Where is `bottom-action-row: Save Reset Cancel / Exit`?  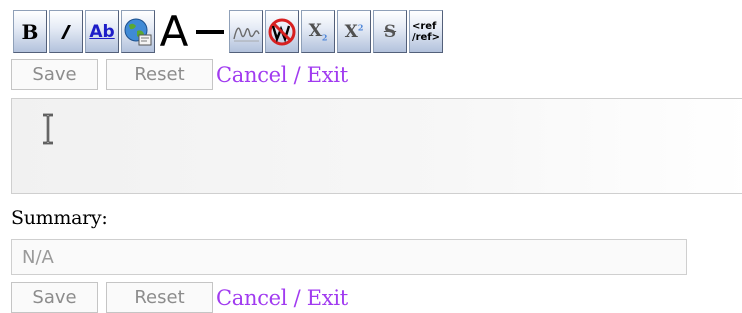
bottom-action-row: Save Reset Cancel / Exit is located at coordinates (179, 297).